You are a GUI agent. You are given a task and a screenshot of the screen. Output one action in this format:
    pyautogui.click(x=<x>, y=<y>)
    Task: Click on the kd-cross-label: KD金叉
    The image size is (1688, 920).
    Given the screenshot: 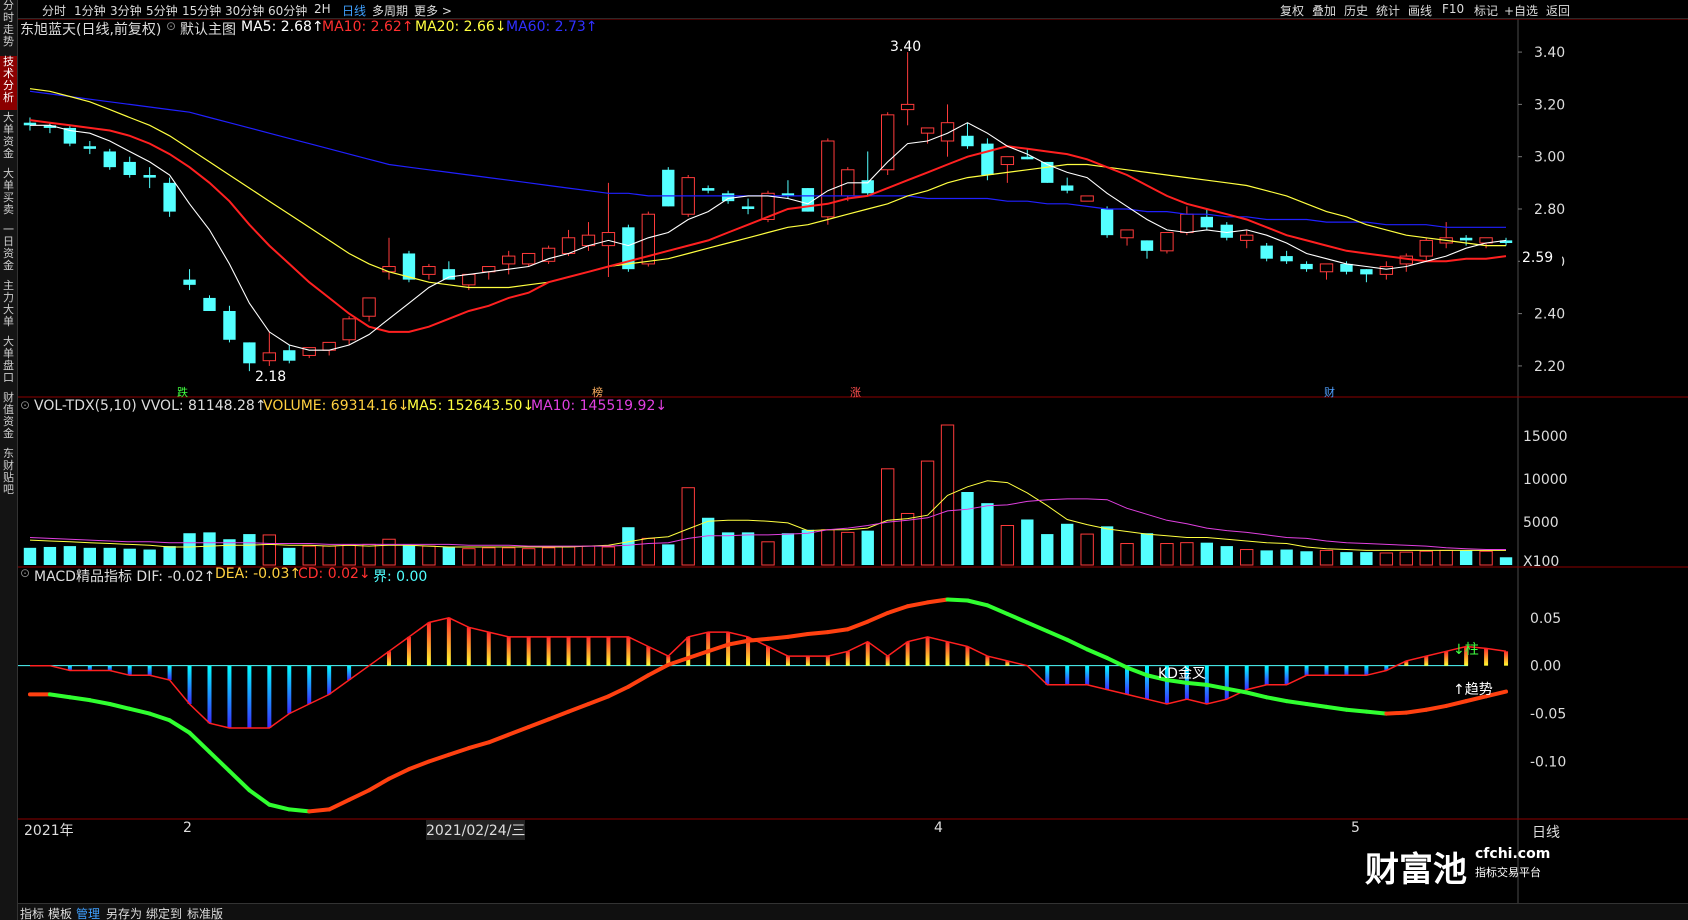 What is the action you would take?
    pyautogui.click(x=1182, y=674)
    